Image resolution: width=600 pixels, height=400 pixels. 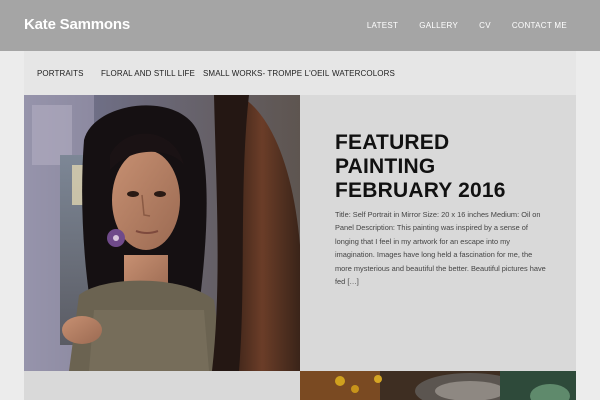 What do you see at coordinates (485, 25) in the screenshot?
I see `nav-cv: CV` at bounding box center [485, 25].